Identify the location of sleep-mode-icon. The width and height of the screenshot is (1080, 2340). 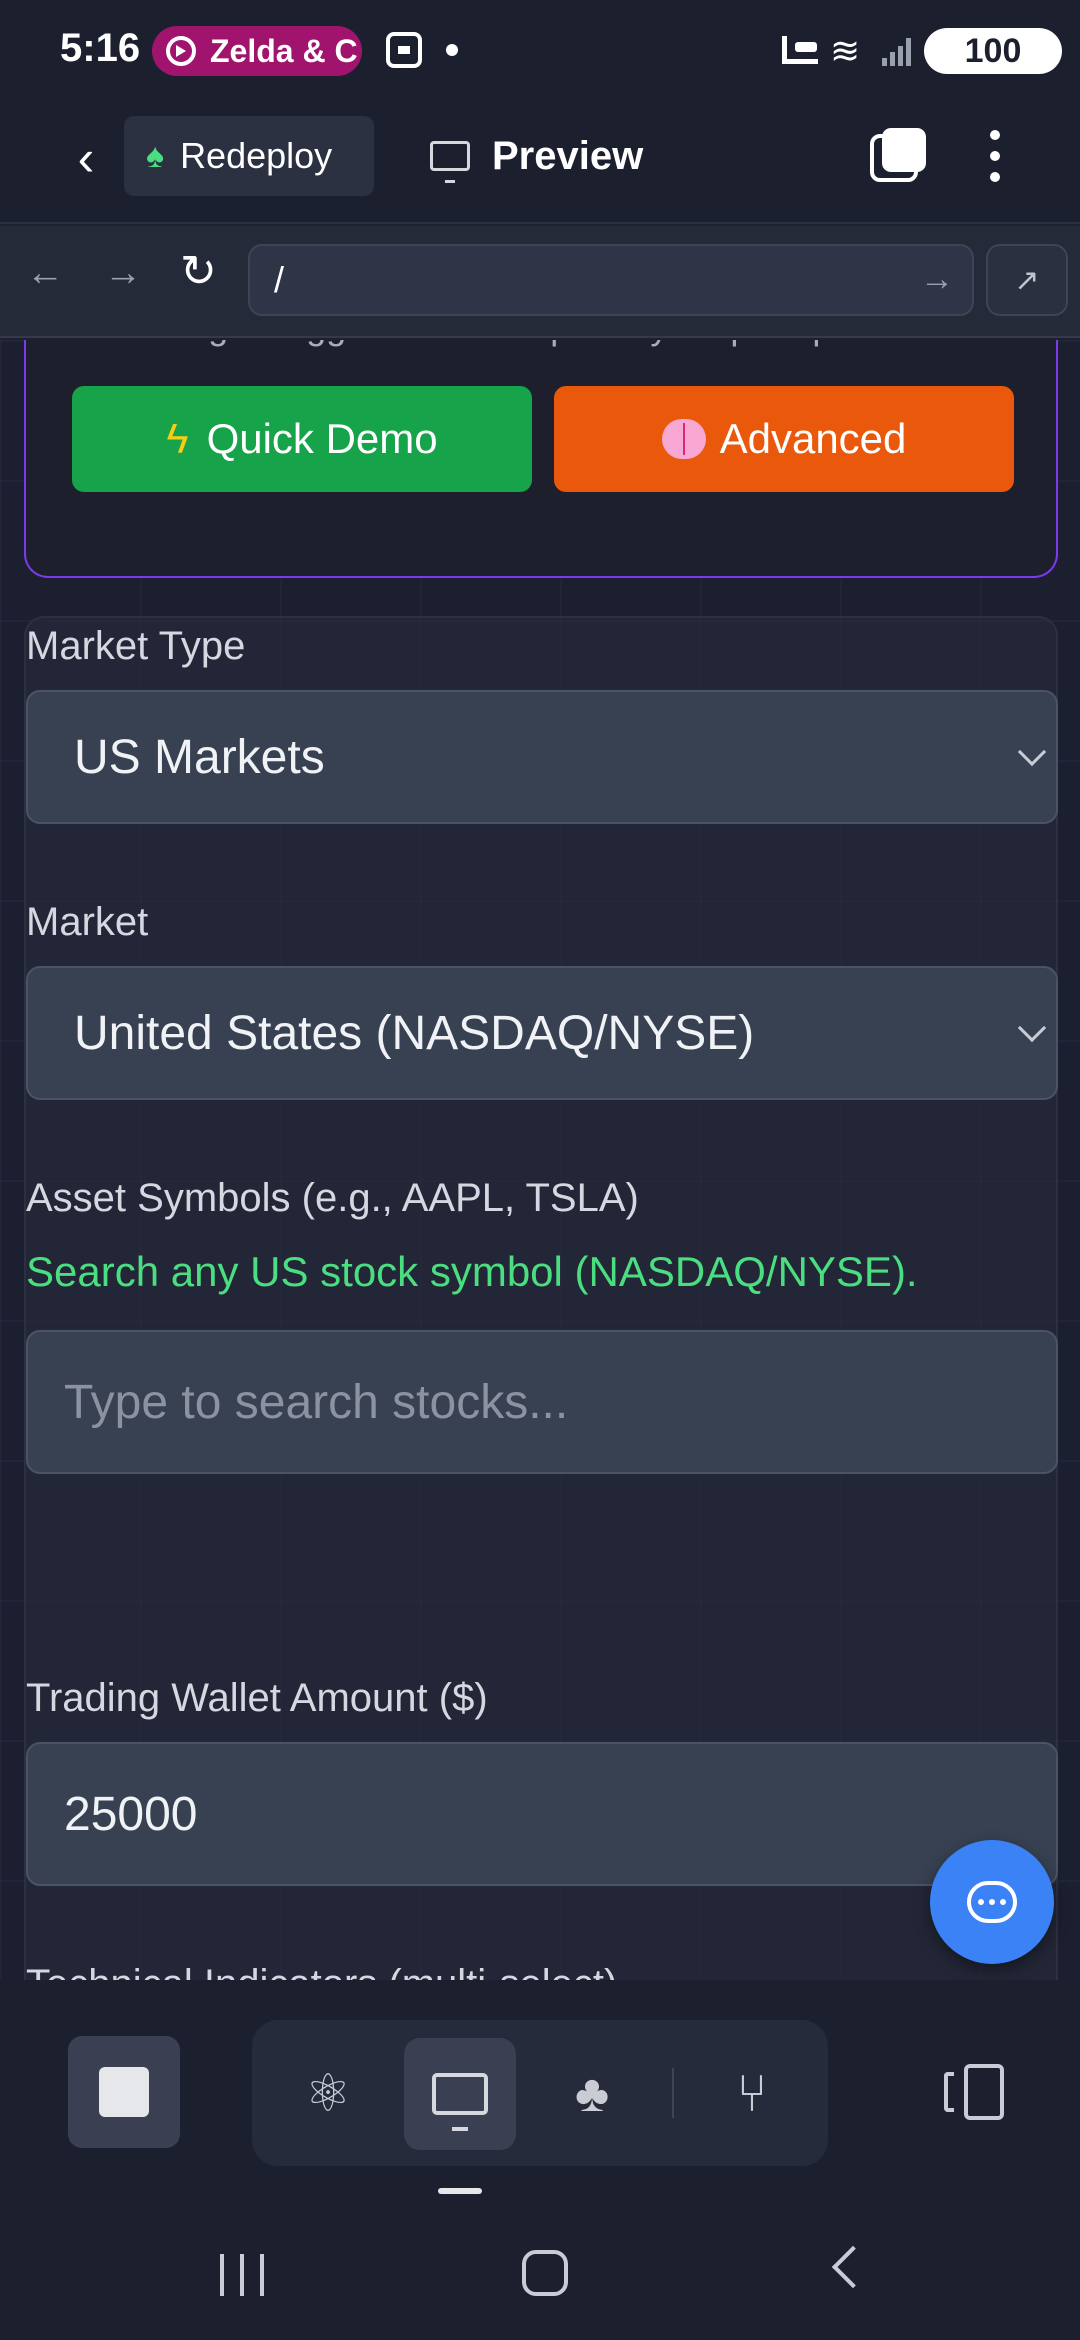
(800, 50).